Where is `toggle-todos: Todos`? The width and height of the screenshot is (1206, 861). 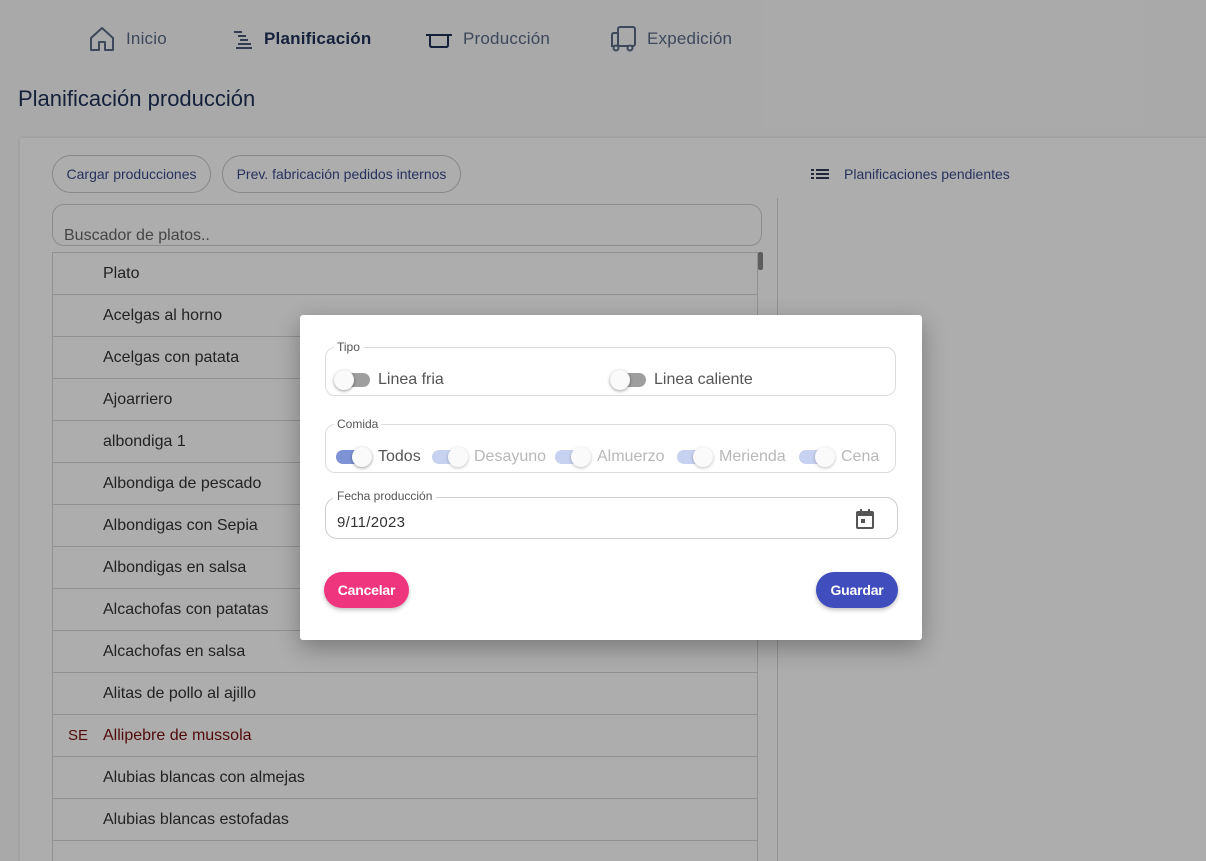 toggle-todos: Todos is located at coordinates (378, 457).